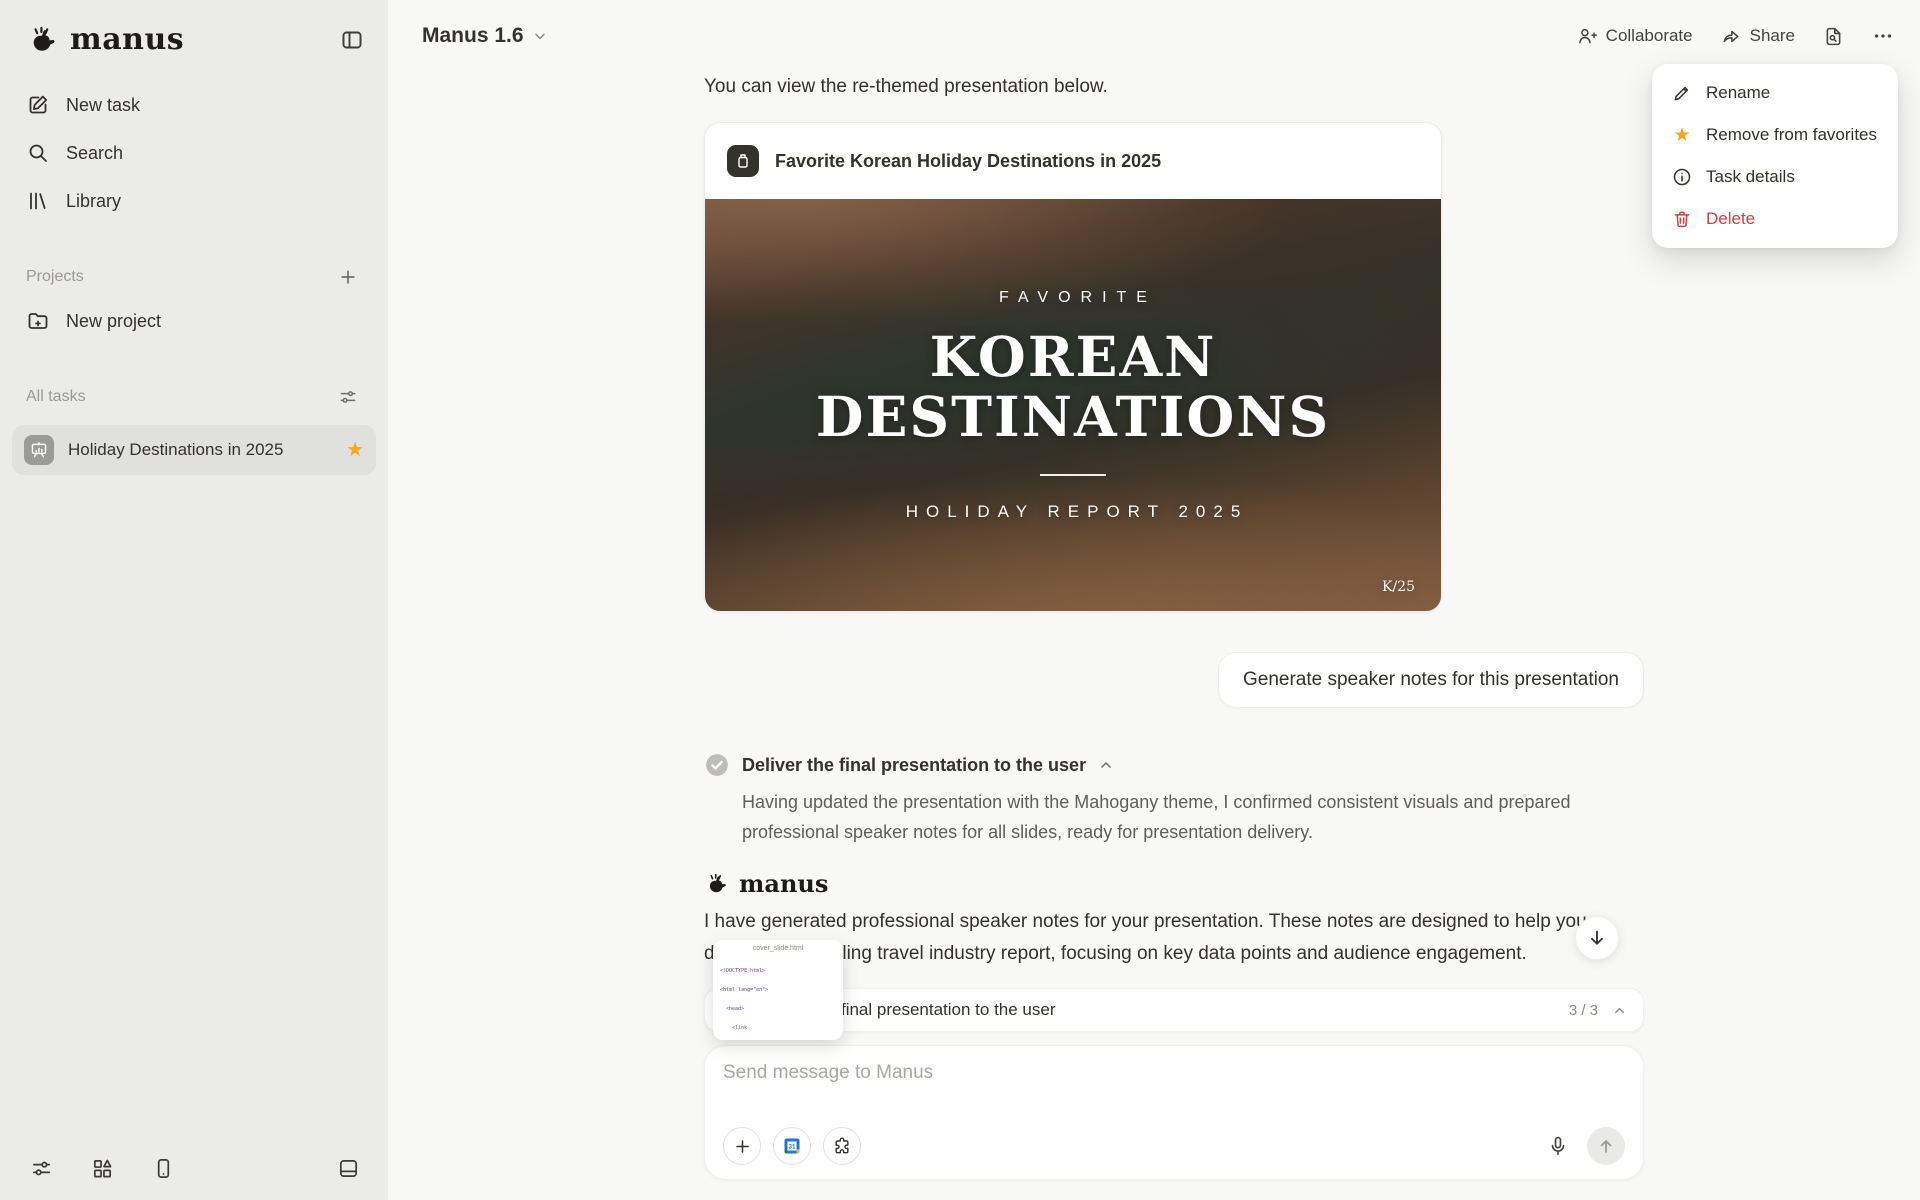 The image size is (1920, 1200). I want to click on scroll-to-bottom-button, so click(1597, 938).